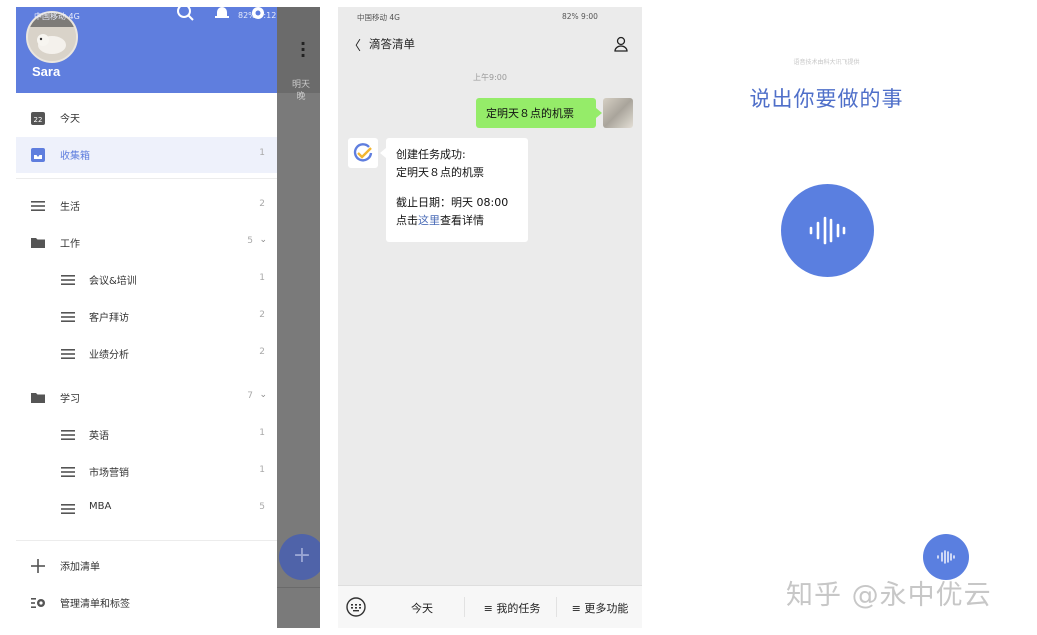  What do you see at coordinates (512, 608) in the screenshot?
I see `tab-my-tasks: ≡ 我的任务` at bounding box center [512, 608].